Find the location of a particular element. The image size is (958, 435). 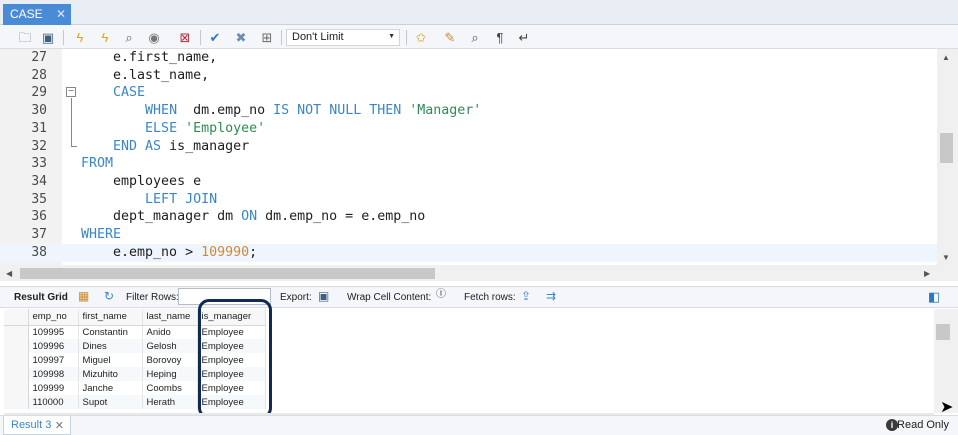

export-icon: ▣ is located at coordinates (323, 296).